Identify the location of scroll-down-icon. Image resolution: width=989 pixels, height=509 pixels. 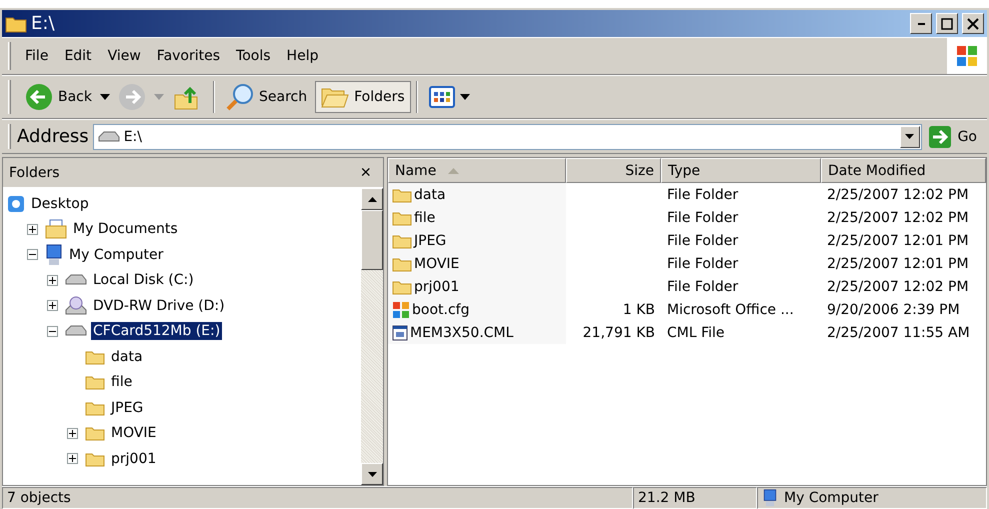
(372, 474).